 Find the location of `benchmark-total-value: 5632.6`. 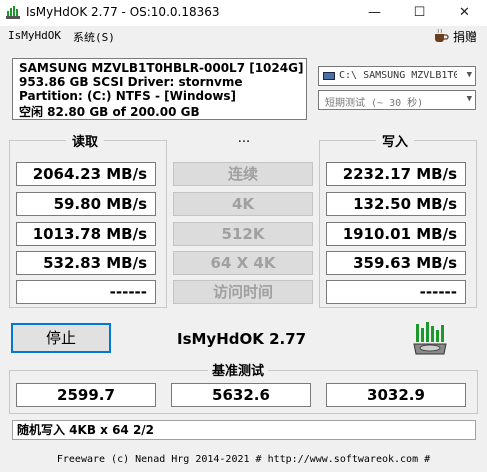

benchmark-total-value: 5632.6 is located at coordinates (241, 395).